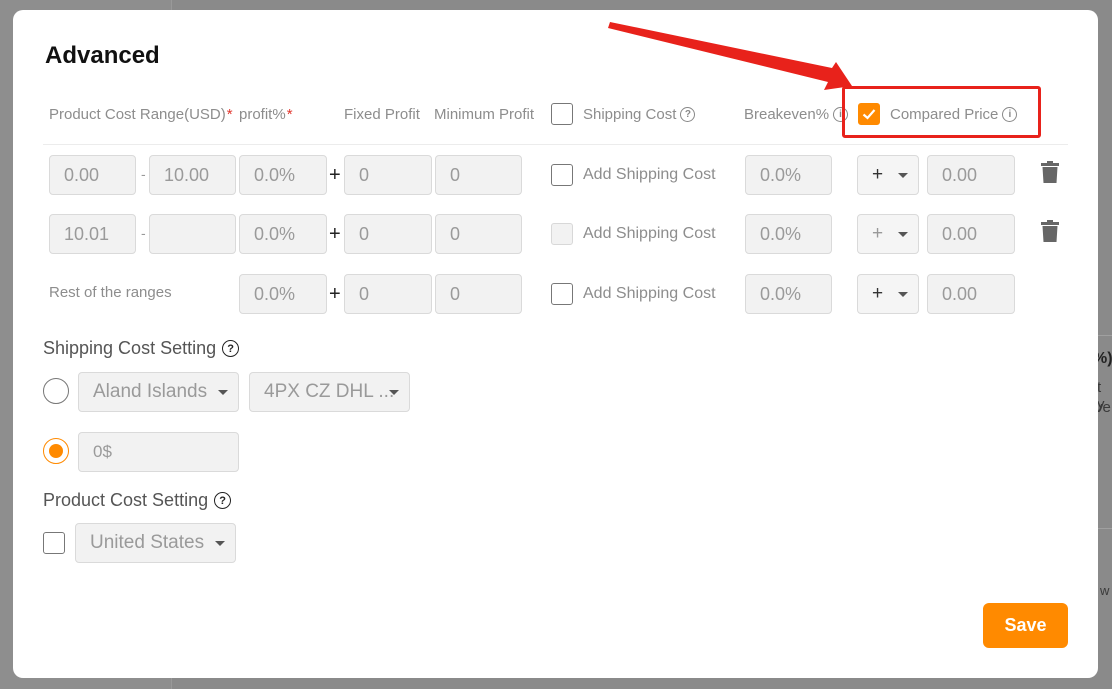 The width and height of the screenshot is (1112, 689). I want to click on range-to-input, so click(192, 234).